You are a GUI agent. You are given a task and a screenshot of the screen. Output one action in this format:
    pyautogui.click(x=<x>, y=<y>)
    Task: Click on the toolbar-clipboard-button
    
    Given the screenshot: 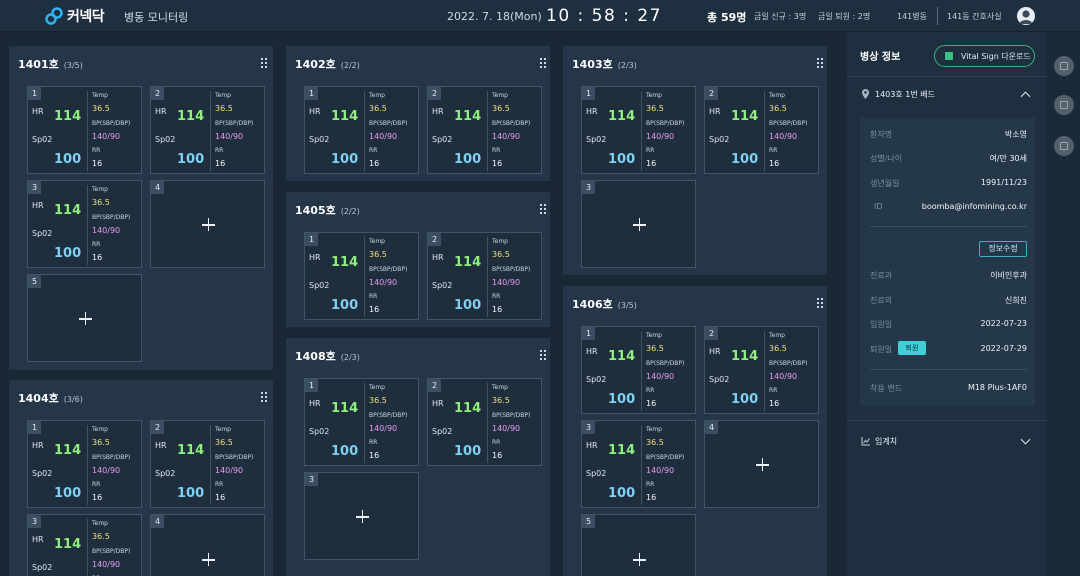 What is the action you would take?
    pyautogui.click(x=1064, y=146)
    